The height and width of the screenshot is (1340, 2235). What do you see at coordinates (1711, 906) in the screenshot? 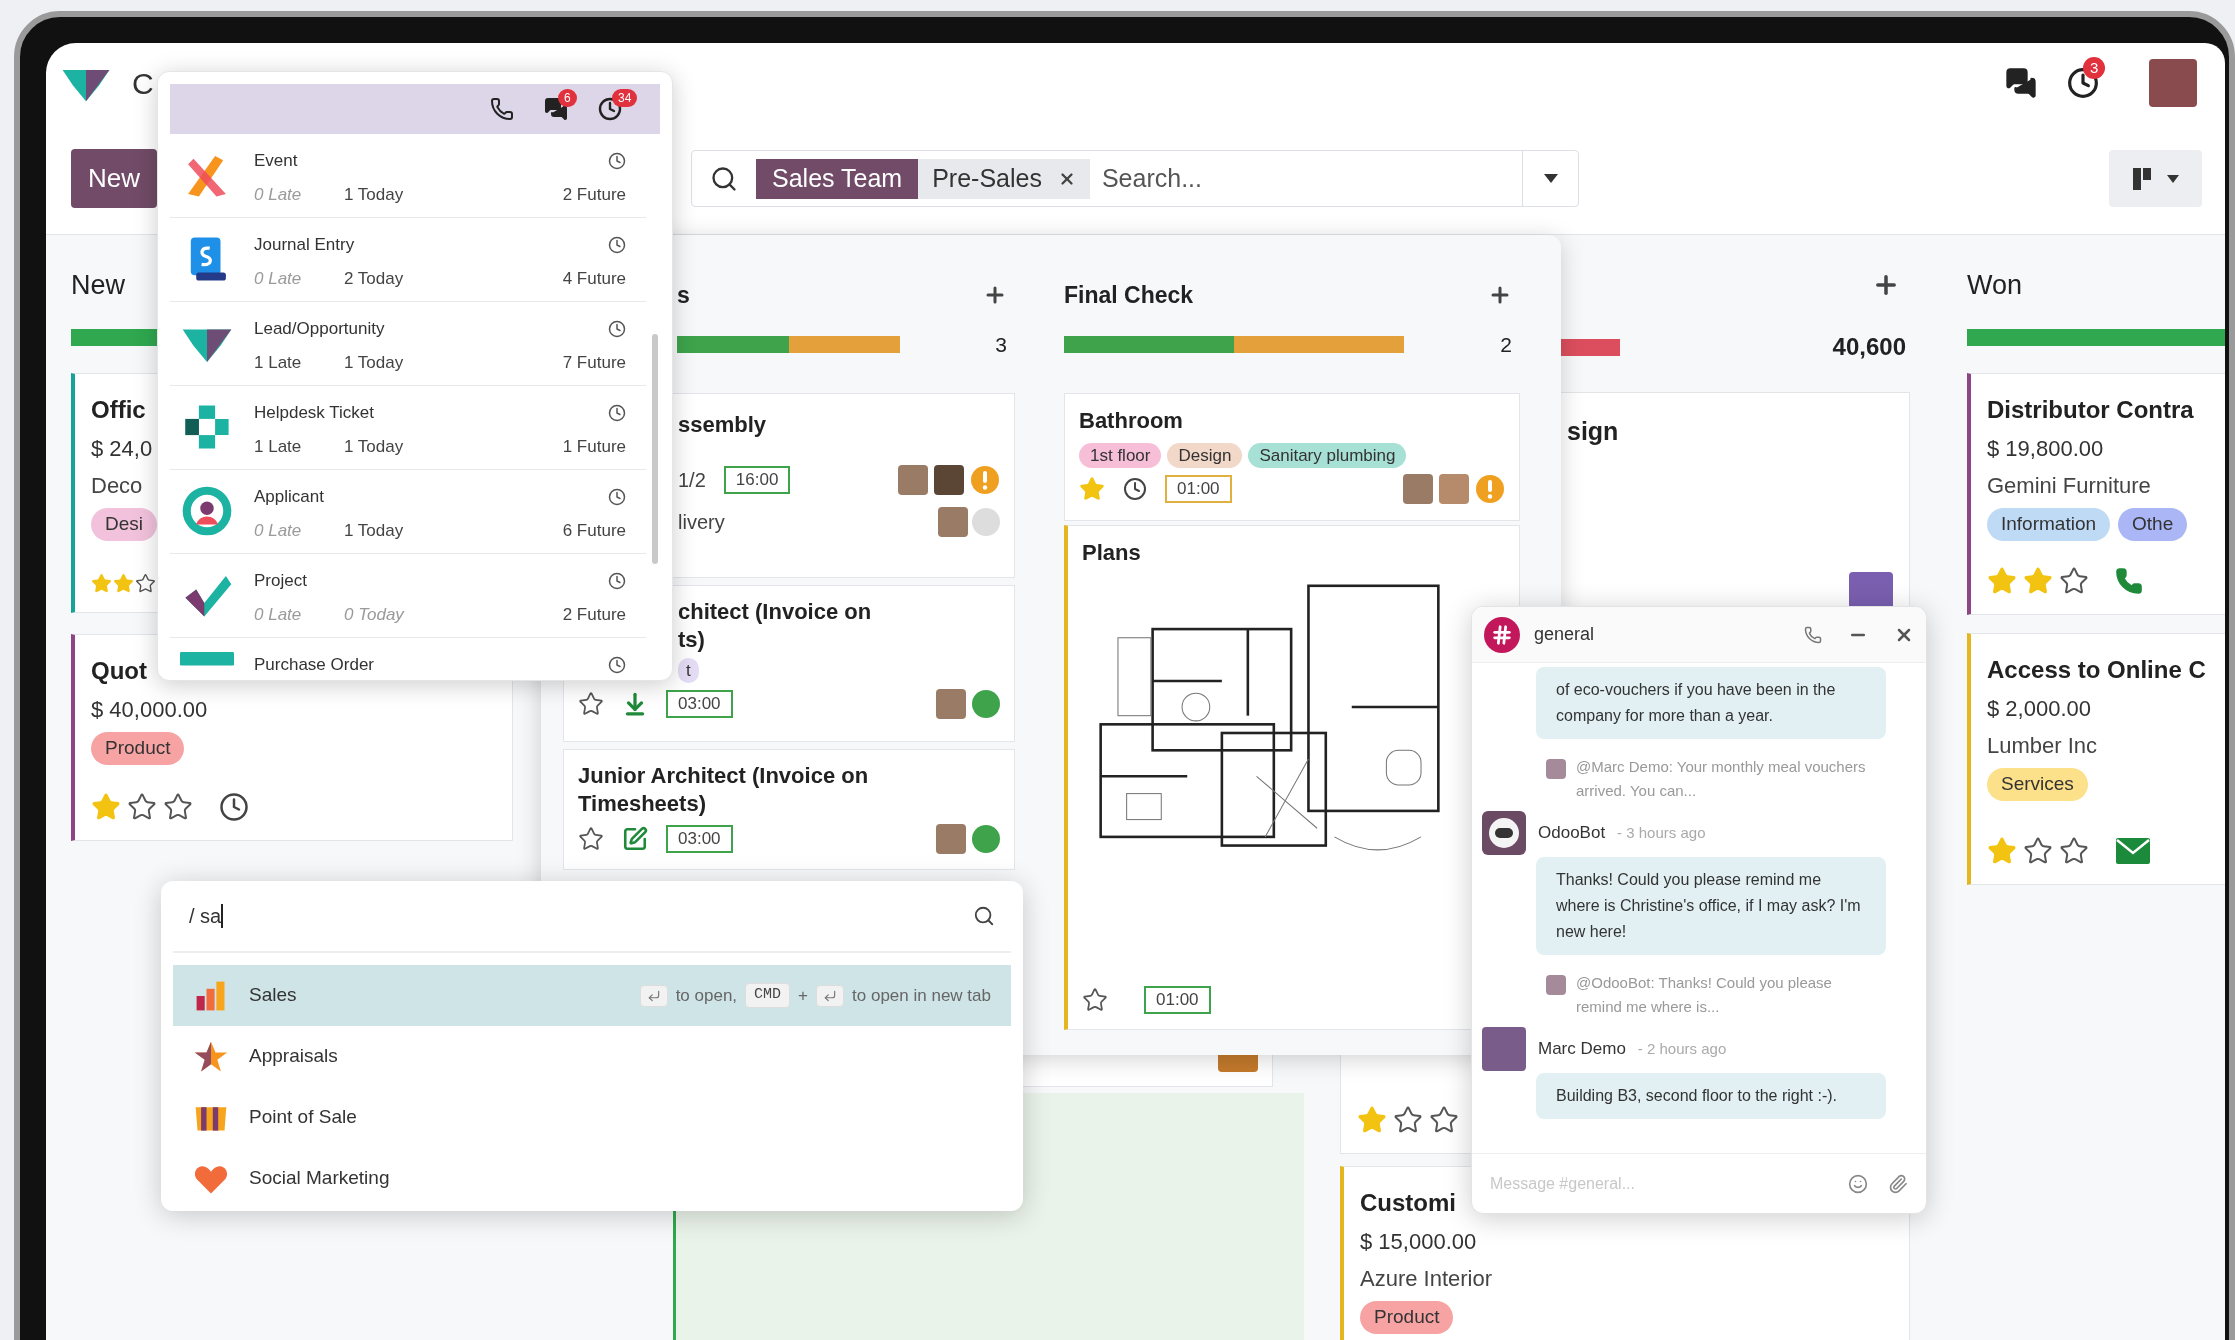
I see `message-bubble: Thanks! Could you please remind me where is Christine's office, if I may ask? I'm new here!` at bounding box center [1711, 906].